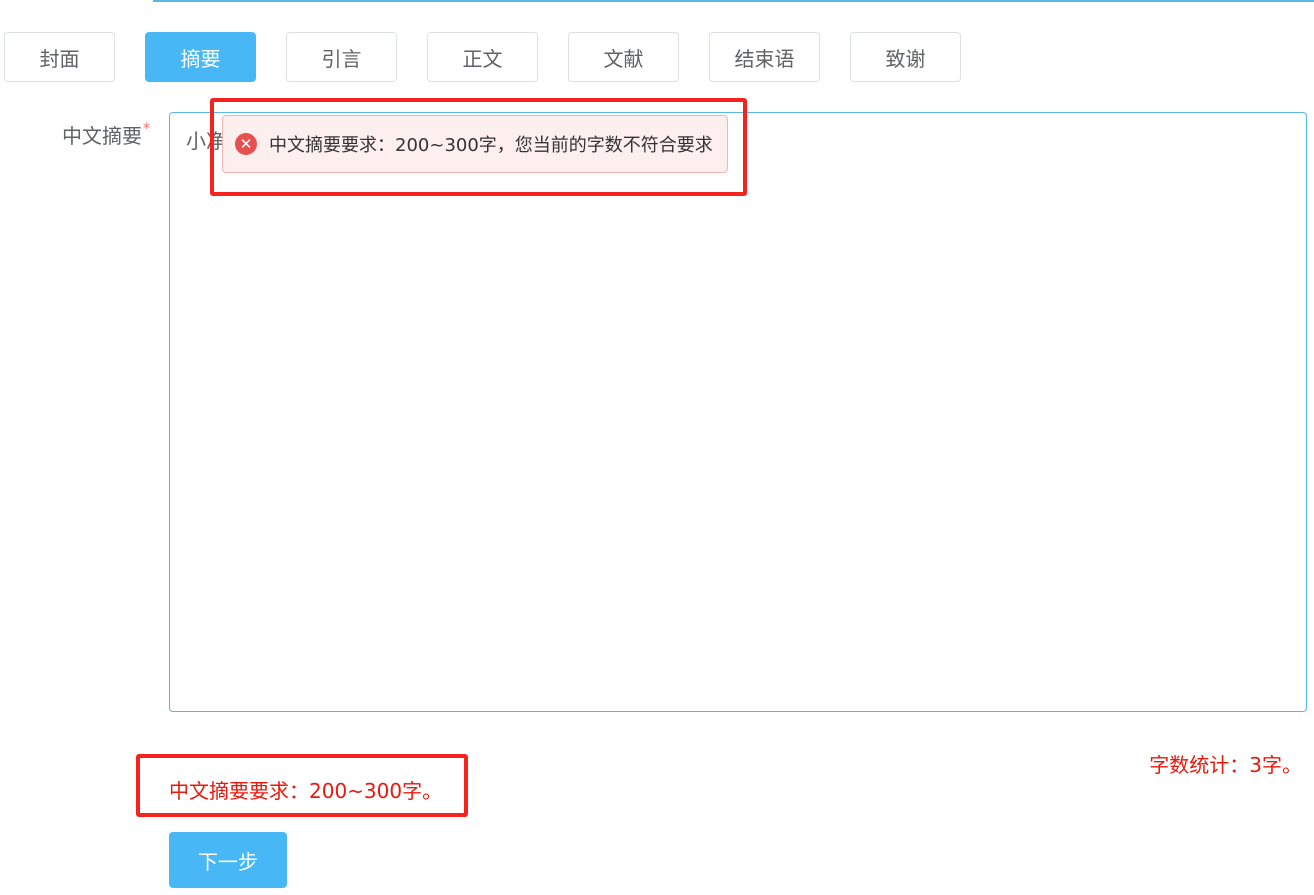  Describe the element at coordinates (341, 57) in the screenshot. I see `tab-introduction: 引言` at that location.